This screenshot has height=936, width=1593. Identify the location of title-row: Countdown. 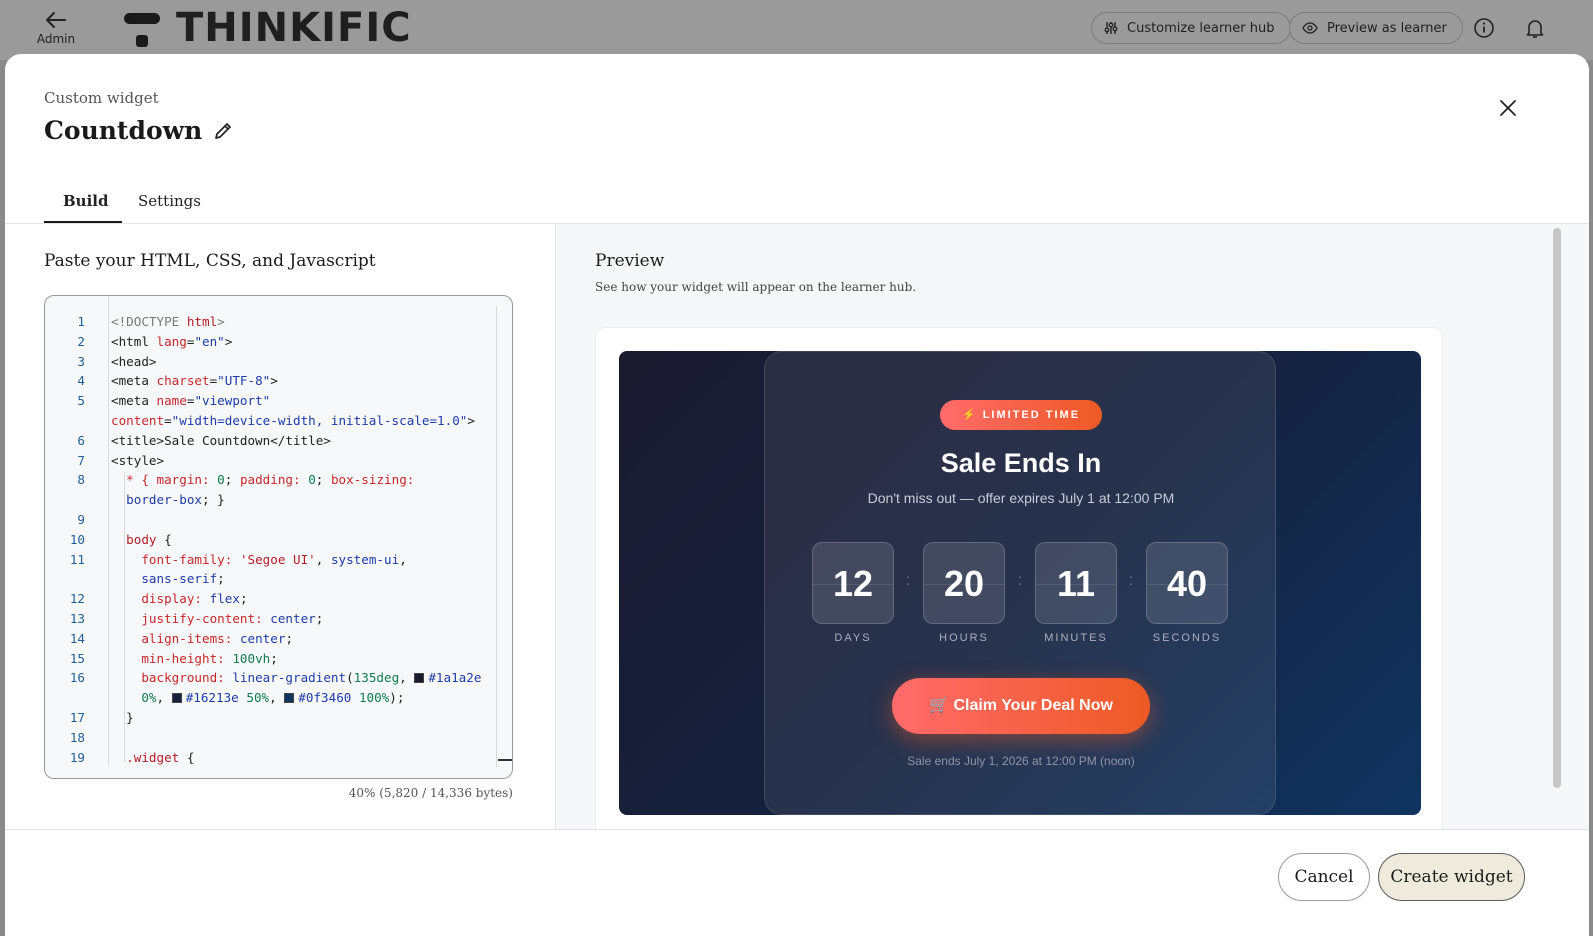
(139, 130).